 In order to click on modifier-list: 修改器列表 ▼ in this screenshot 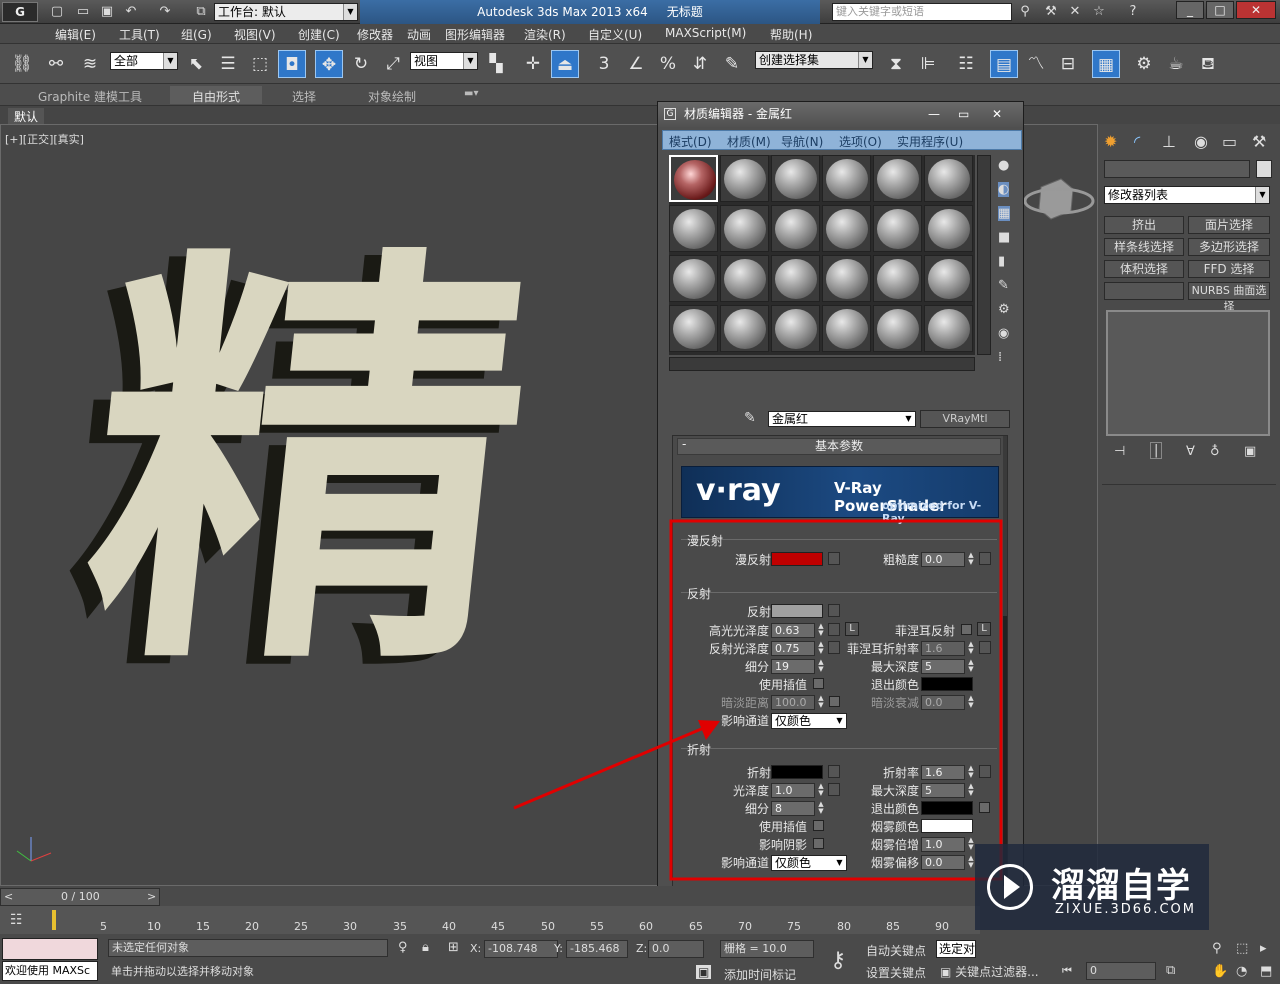, I will do `click(1187, 195)`.